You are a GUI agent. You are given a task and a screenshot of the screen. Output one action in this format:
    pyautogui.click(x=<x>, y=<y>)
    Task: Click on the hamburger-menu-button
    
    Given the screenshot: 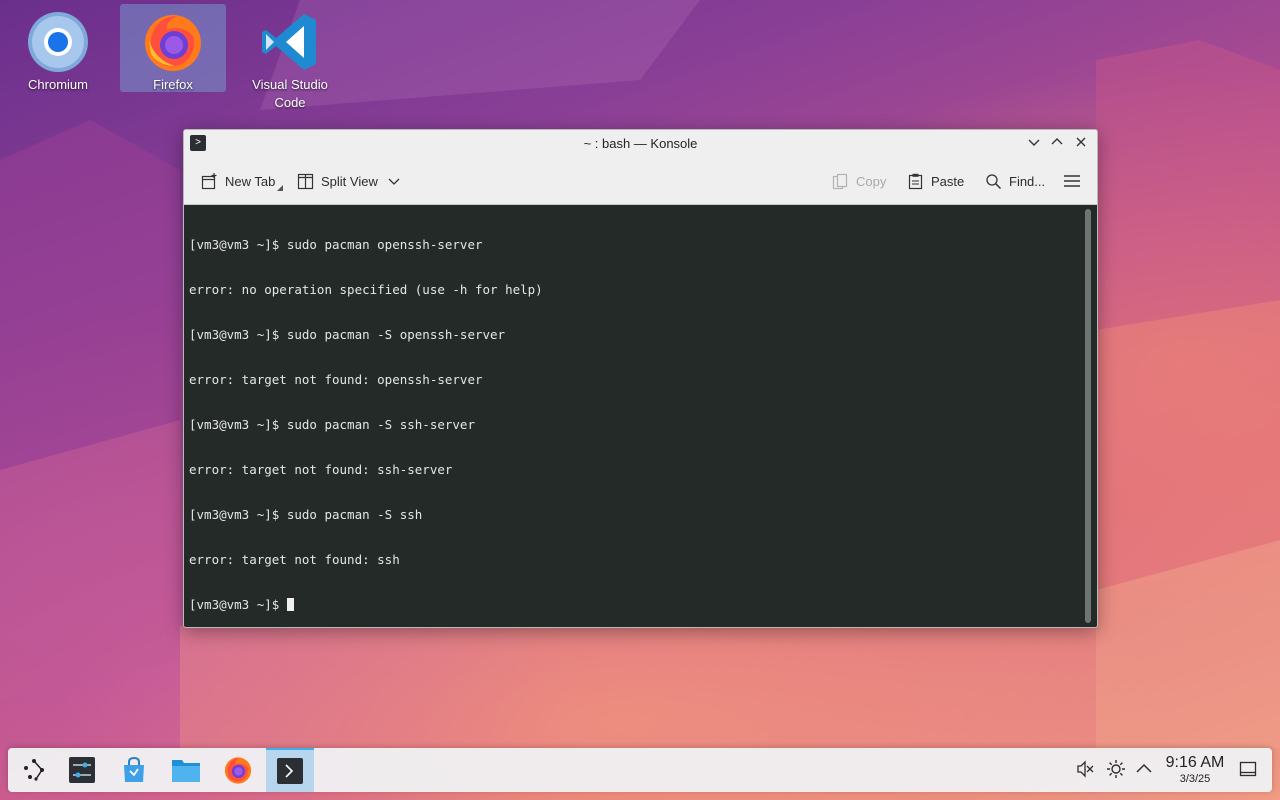 What is the action you would take?
    pyautogui.click(x=1075, y=181)
    